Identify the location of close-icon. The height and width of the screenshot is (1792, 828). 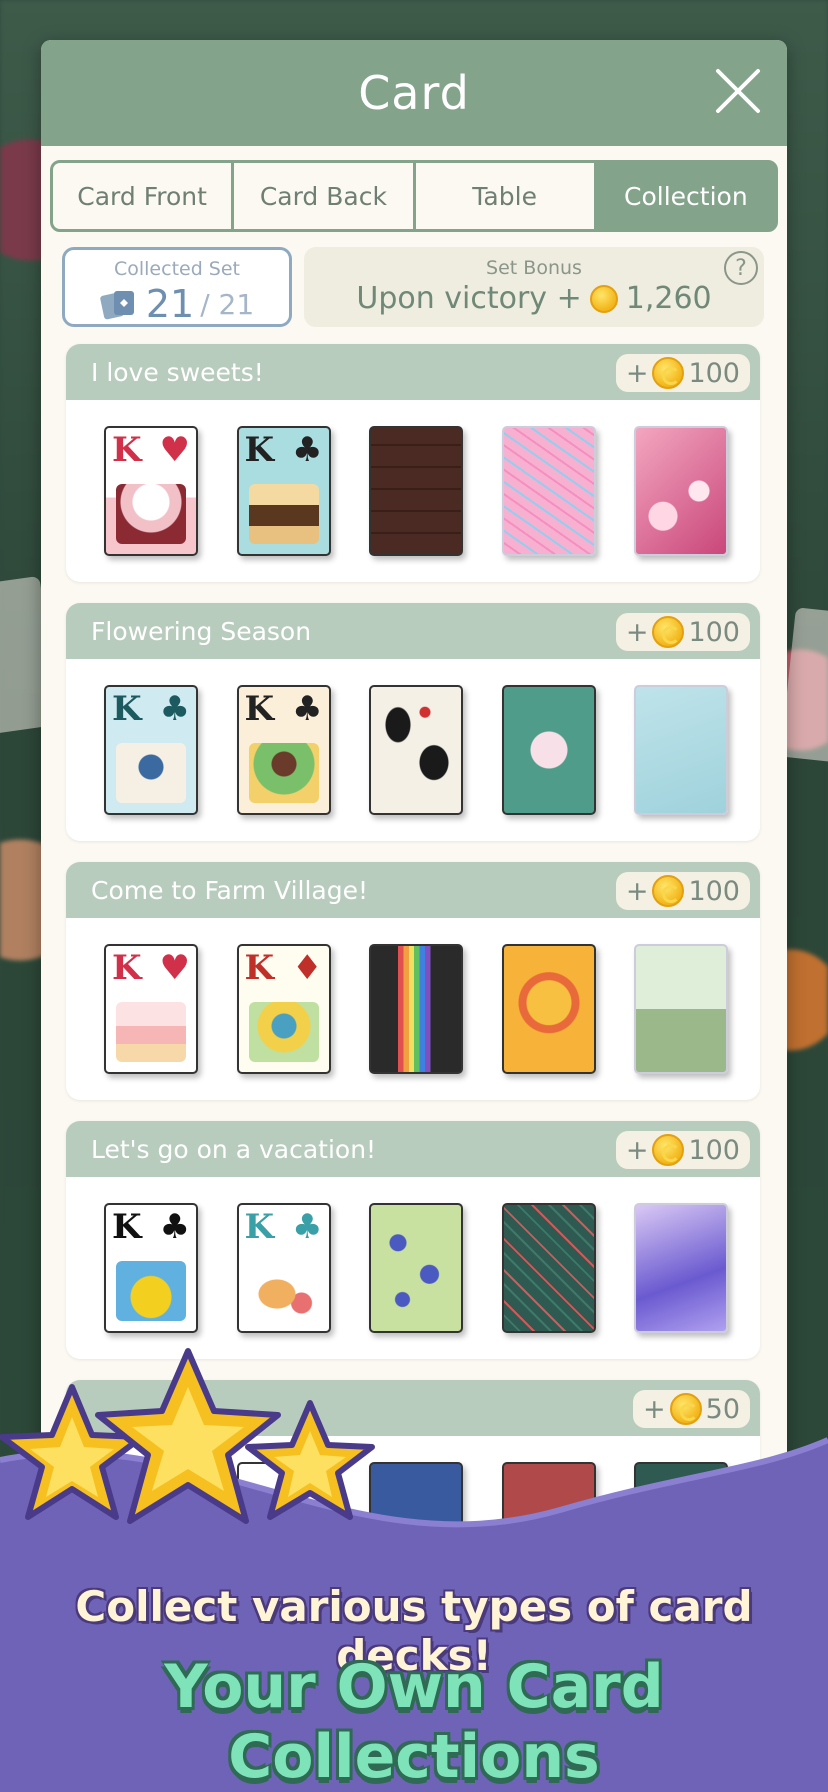
(738, 91).